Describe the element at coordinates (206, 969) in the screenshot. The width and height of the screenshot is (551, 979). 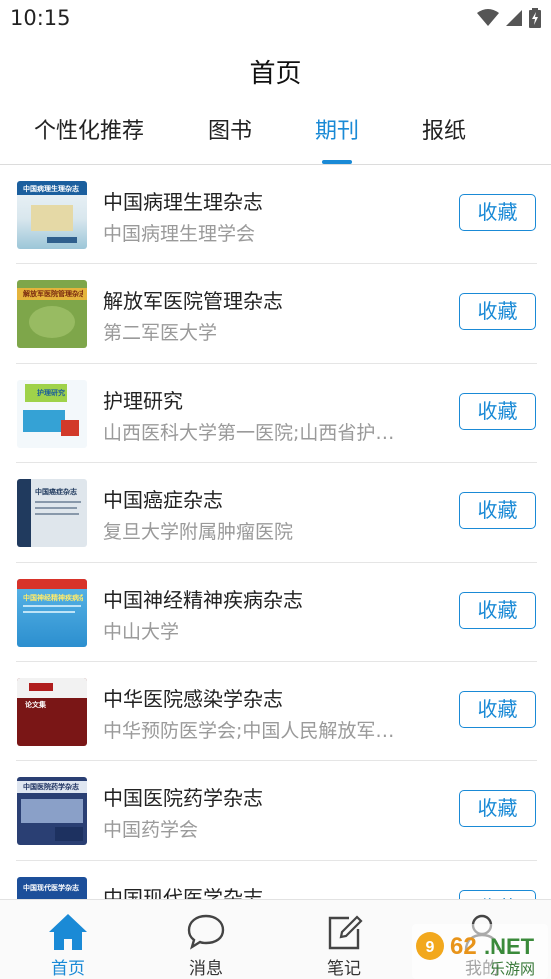
I see `nav-label: 消息` at that location.